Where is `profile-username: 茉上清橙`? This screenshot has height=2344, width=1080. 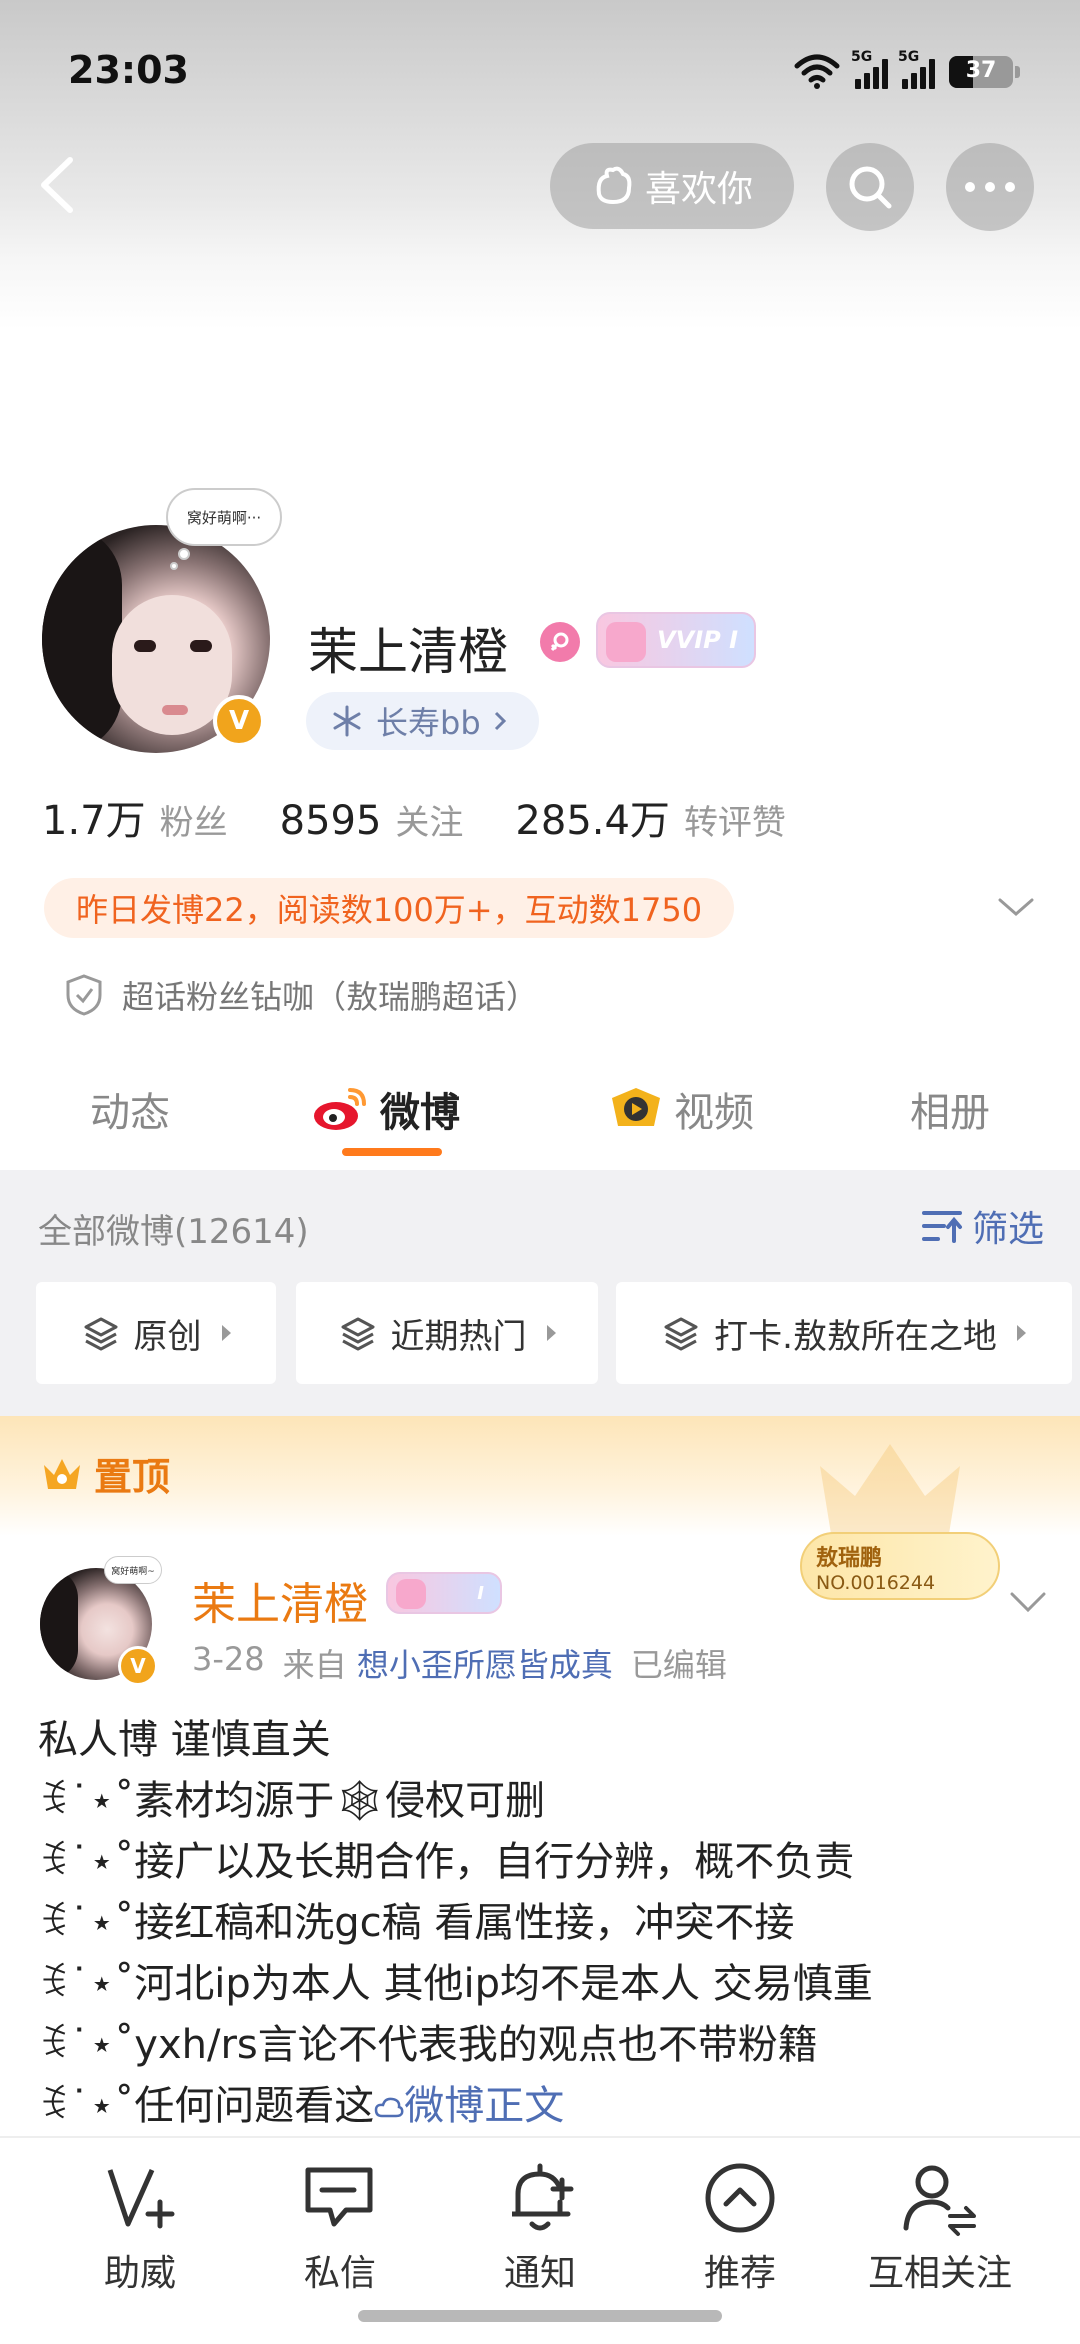
profile-username: 茉上清橙 is located at coordinates (408, 652).